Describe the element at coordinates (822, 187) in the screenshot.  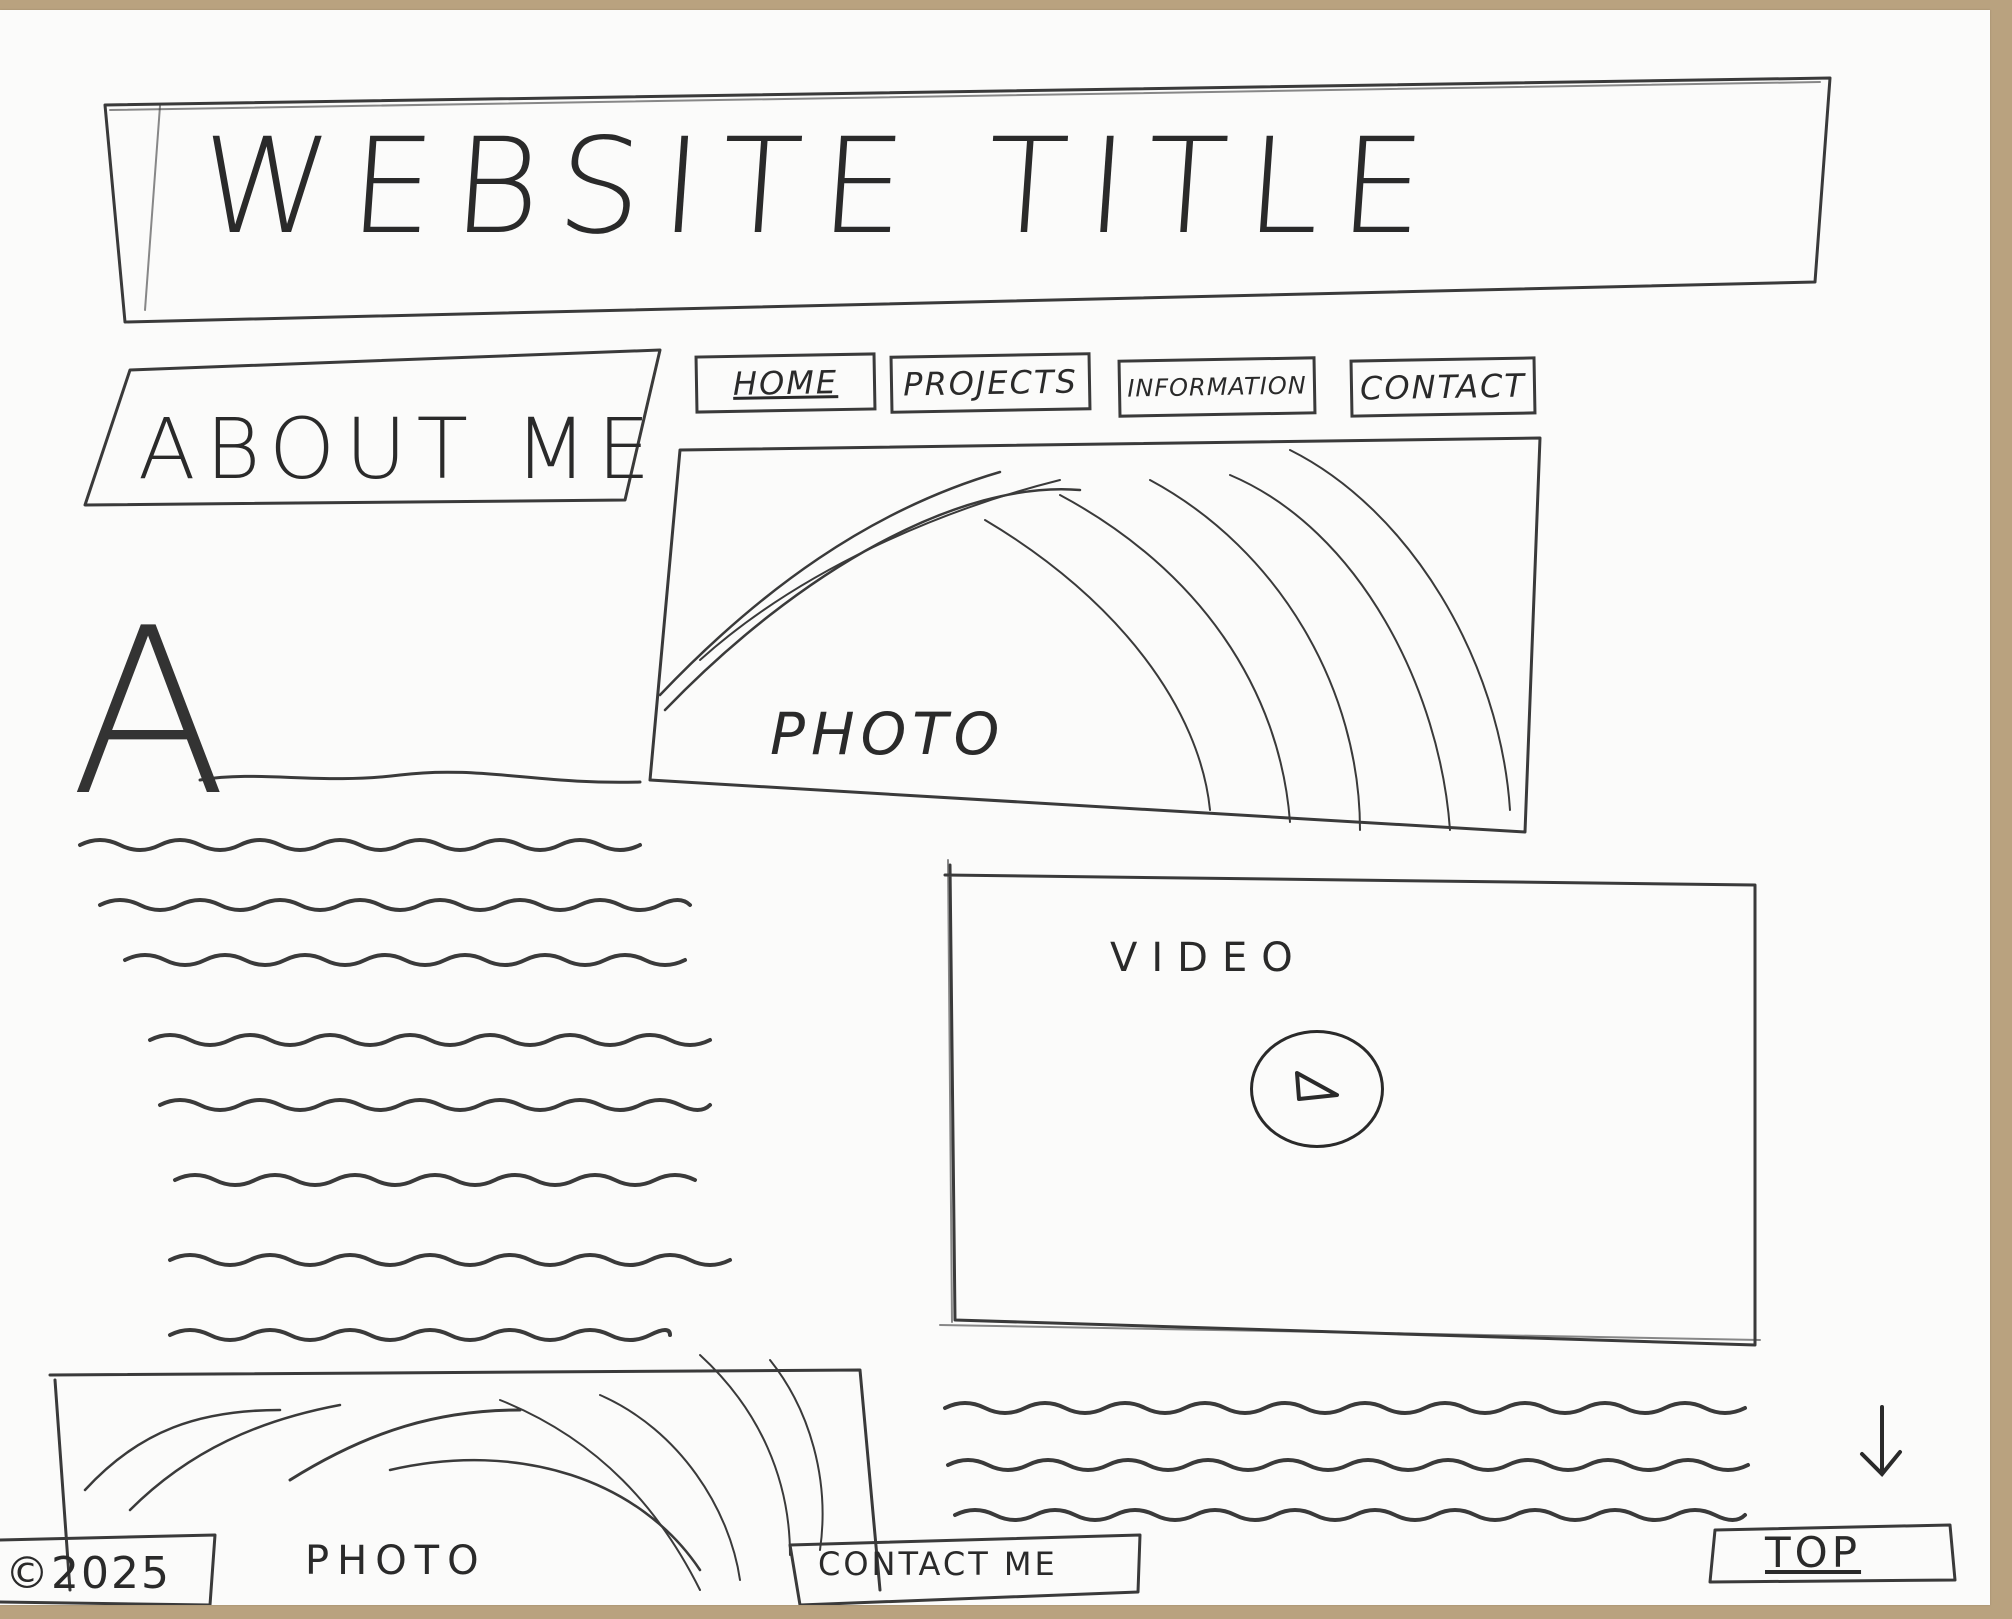
I see `page-title: WEBSITE TITLE` at that location.